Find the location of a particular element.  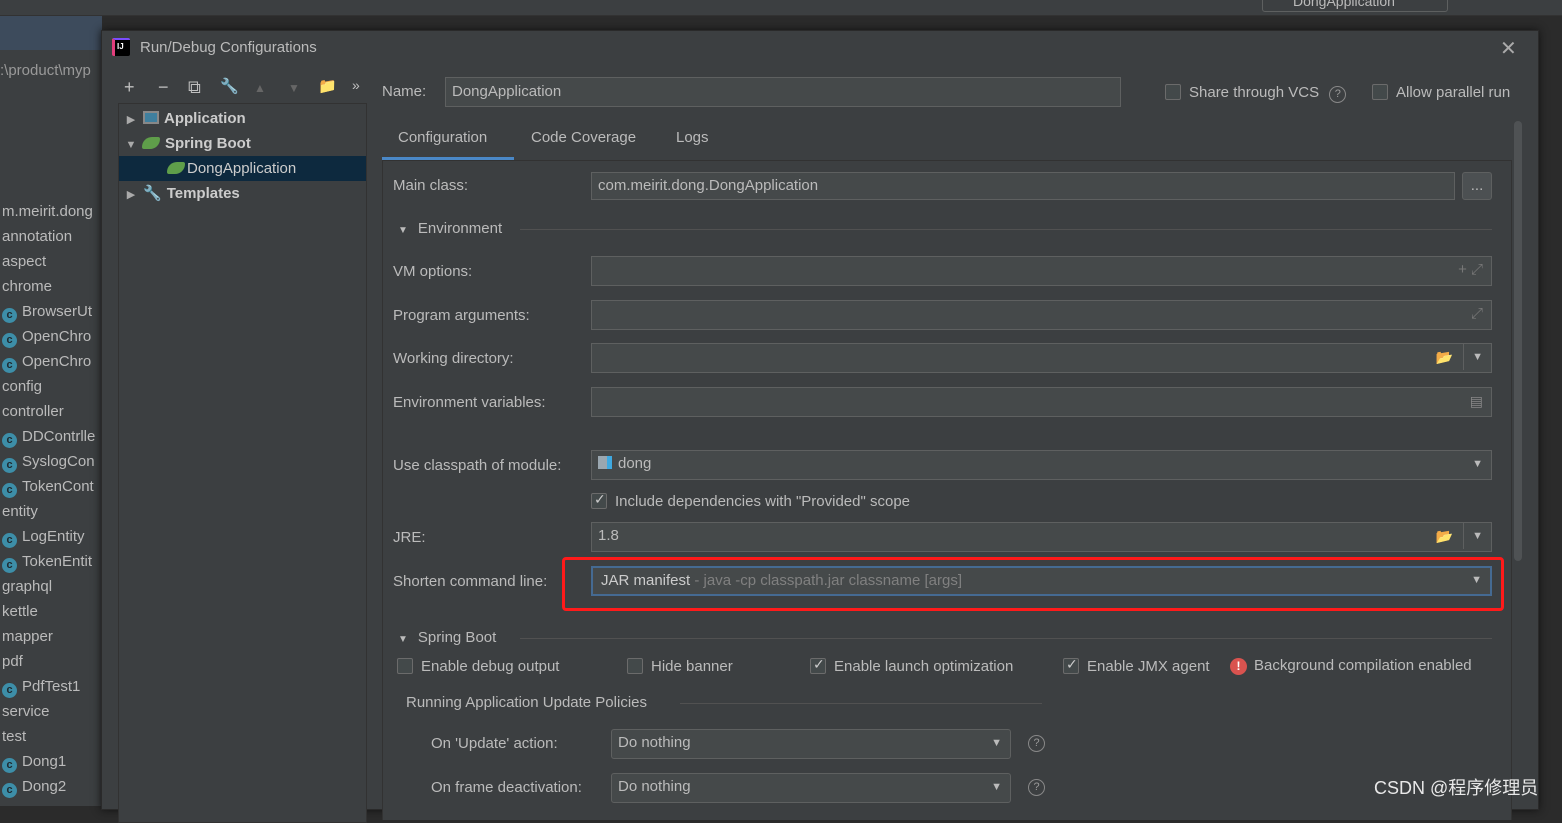

project-tree-item: c DDContrlle is located at coordinates (48, 438).